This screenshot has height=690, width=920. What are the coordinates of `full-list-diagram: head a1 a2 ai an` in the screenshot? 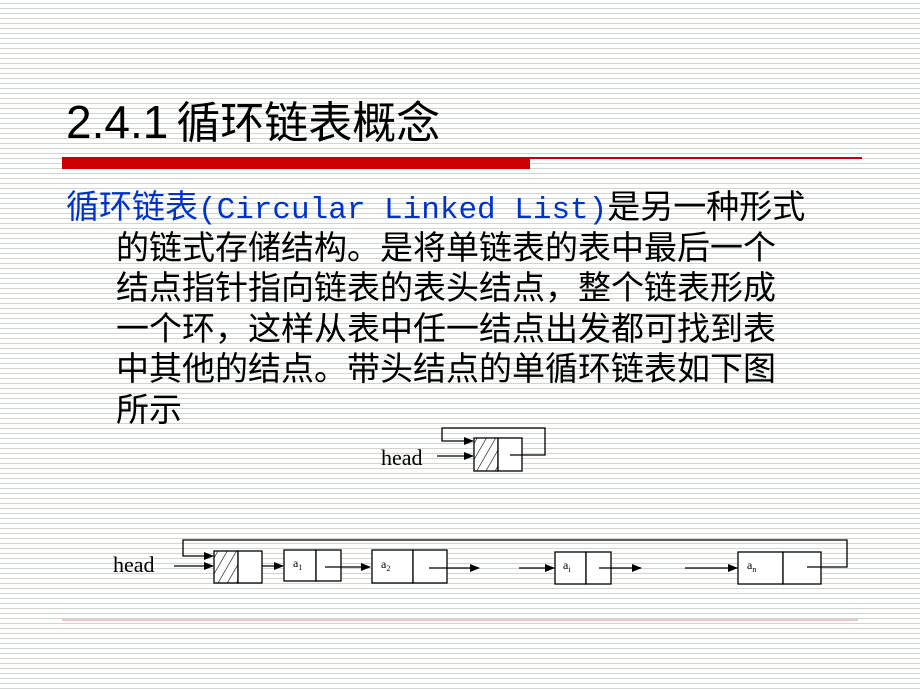 It's located at (480, 562).